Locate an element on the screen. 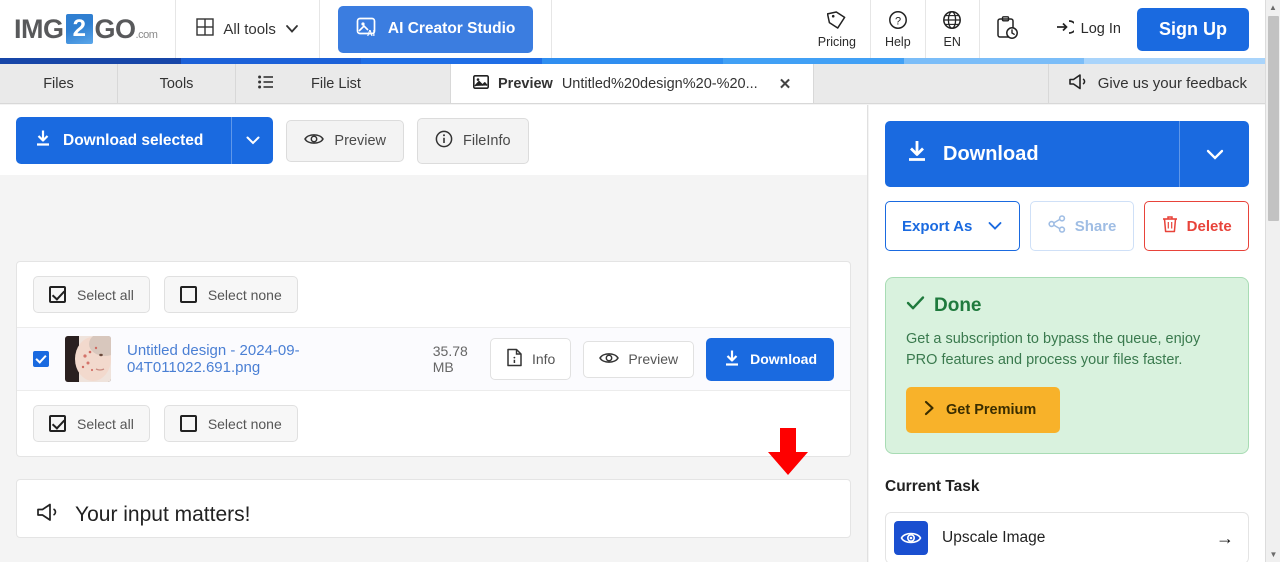  fileinfo-button: FileInfo is located at coordinates (472, 140).